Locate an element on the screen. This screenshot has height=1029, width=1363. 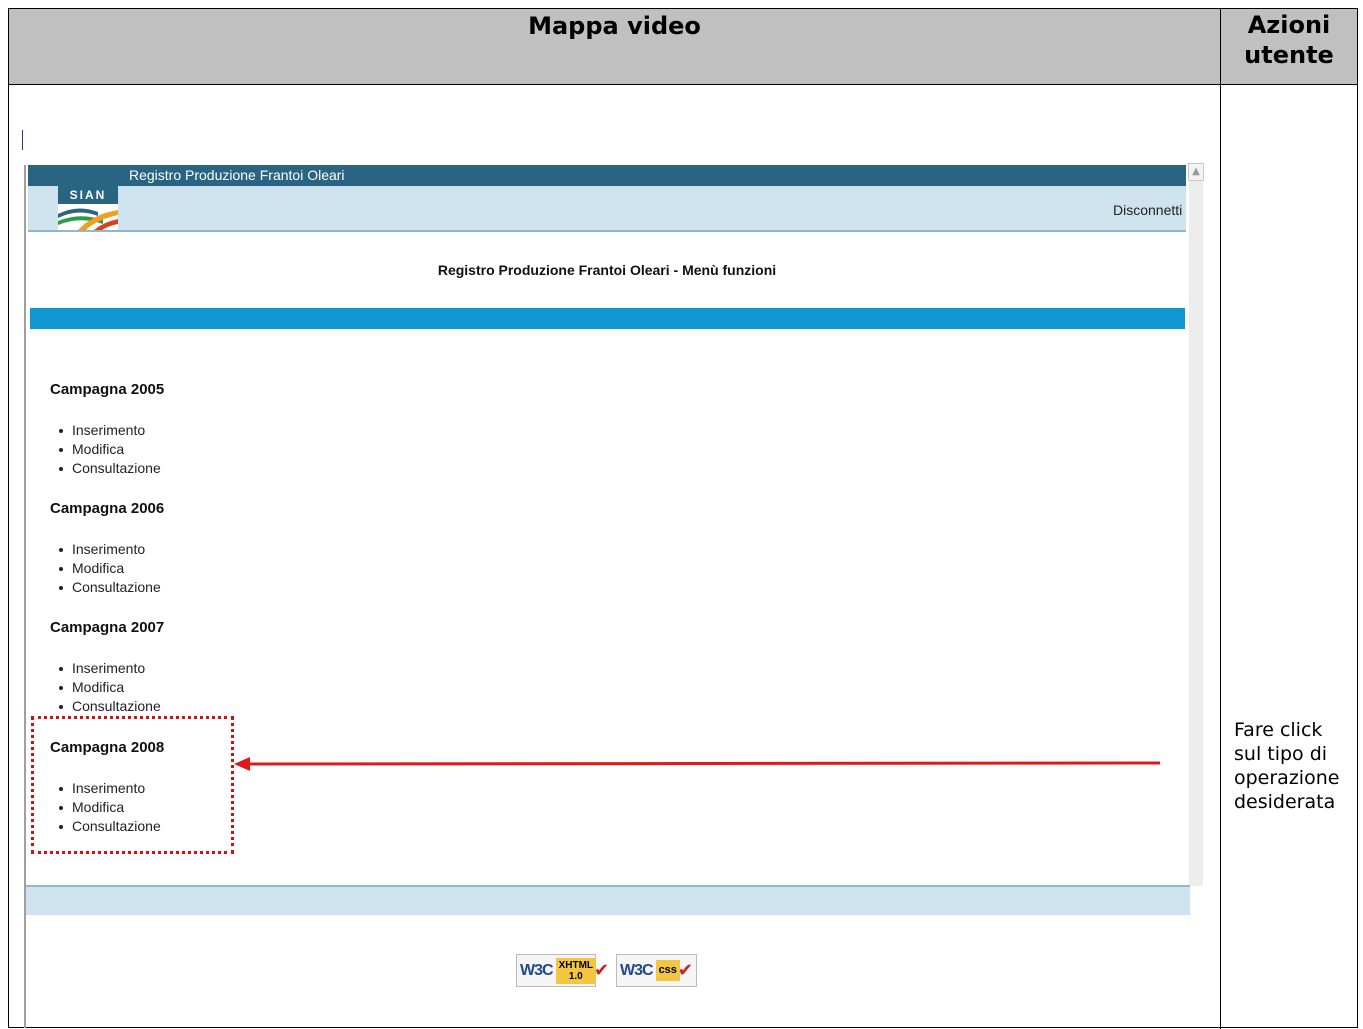
column-header-line-1: Azioni is located at coordinates (1289, 25).